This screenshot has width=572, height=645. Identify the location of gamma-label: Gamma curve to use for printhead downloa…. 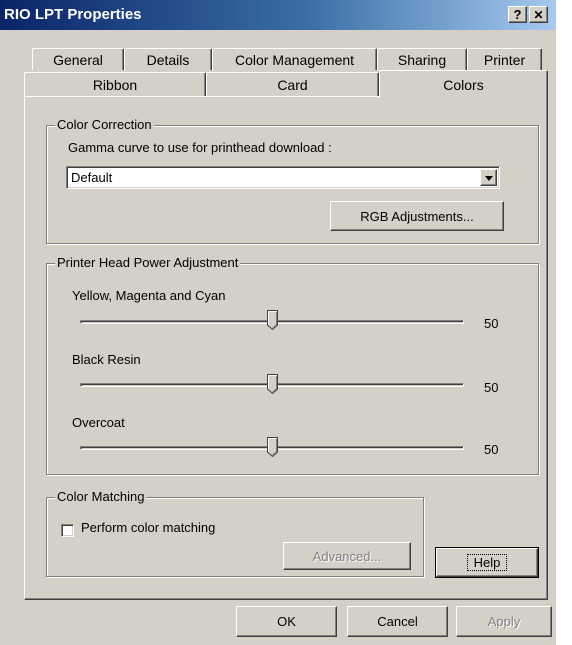
(200, 147).